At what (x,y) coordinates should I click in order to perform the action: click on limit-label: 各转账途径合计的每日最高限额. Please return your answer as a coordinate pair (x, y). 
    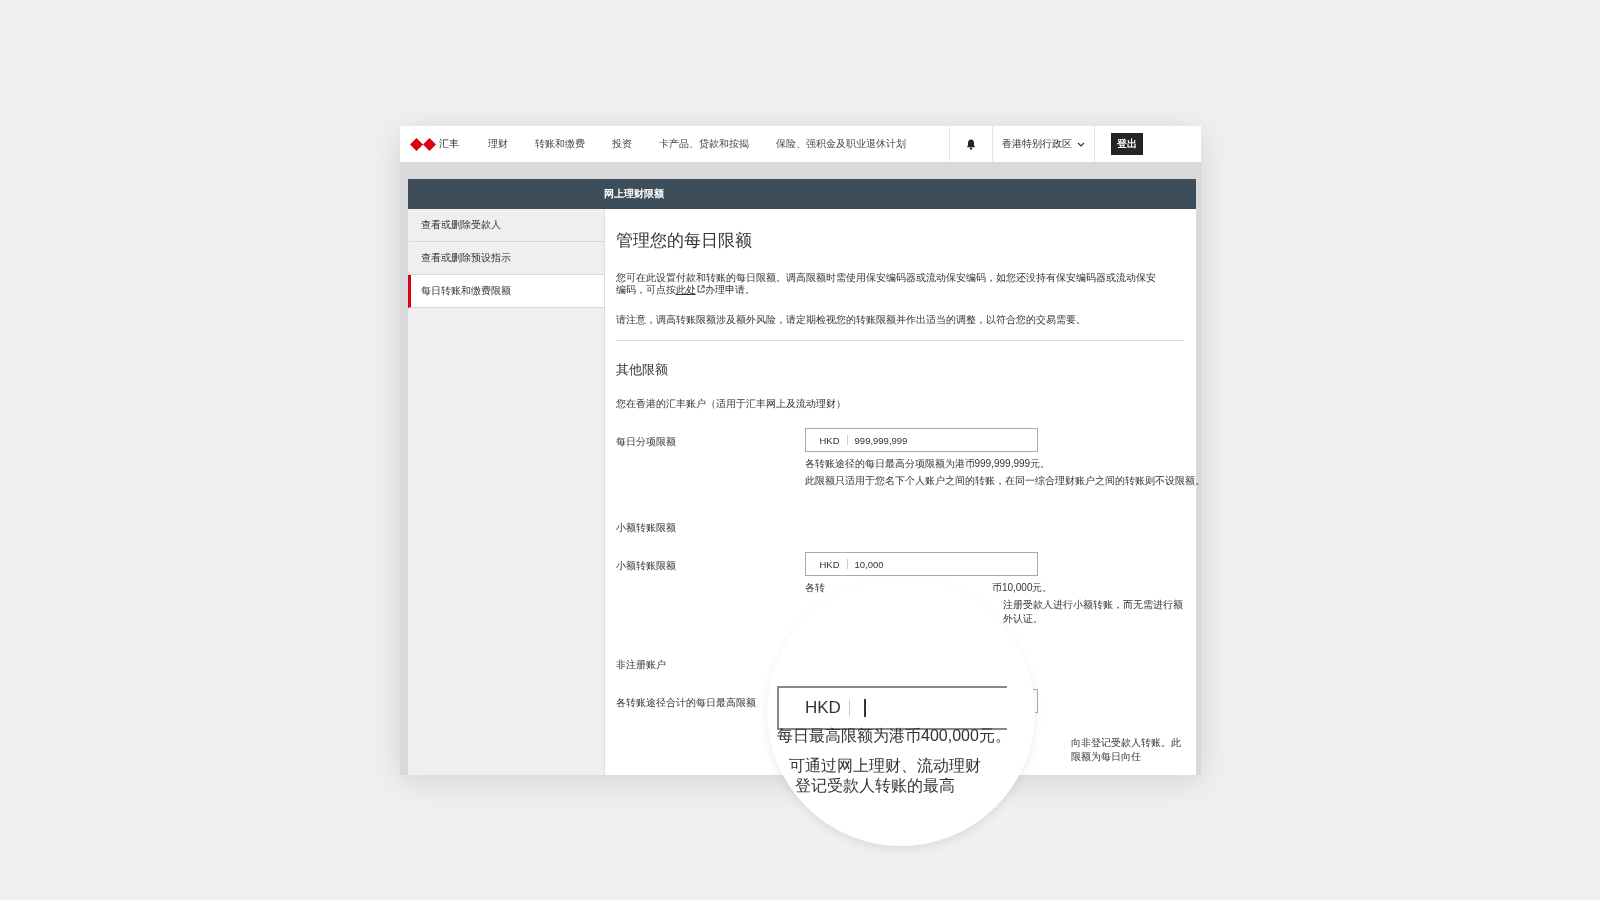
    Looking at the image, I should click on (686, 703).